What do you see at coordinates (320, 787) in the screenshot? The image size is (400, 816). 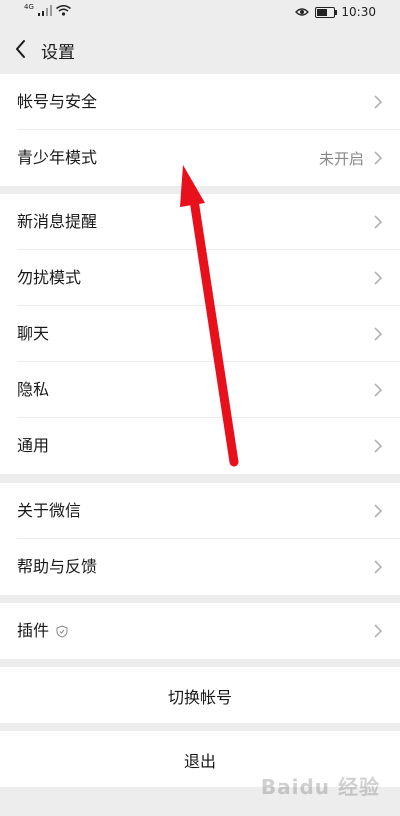 I see `watermark: Baidu 经验` at bounding box center [320, 787].